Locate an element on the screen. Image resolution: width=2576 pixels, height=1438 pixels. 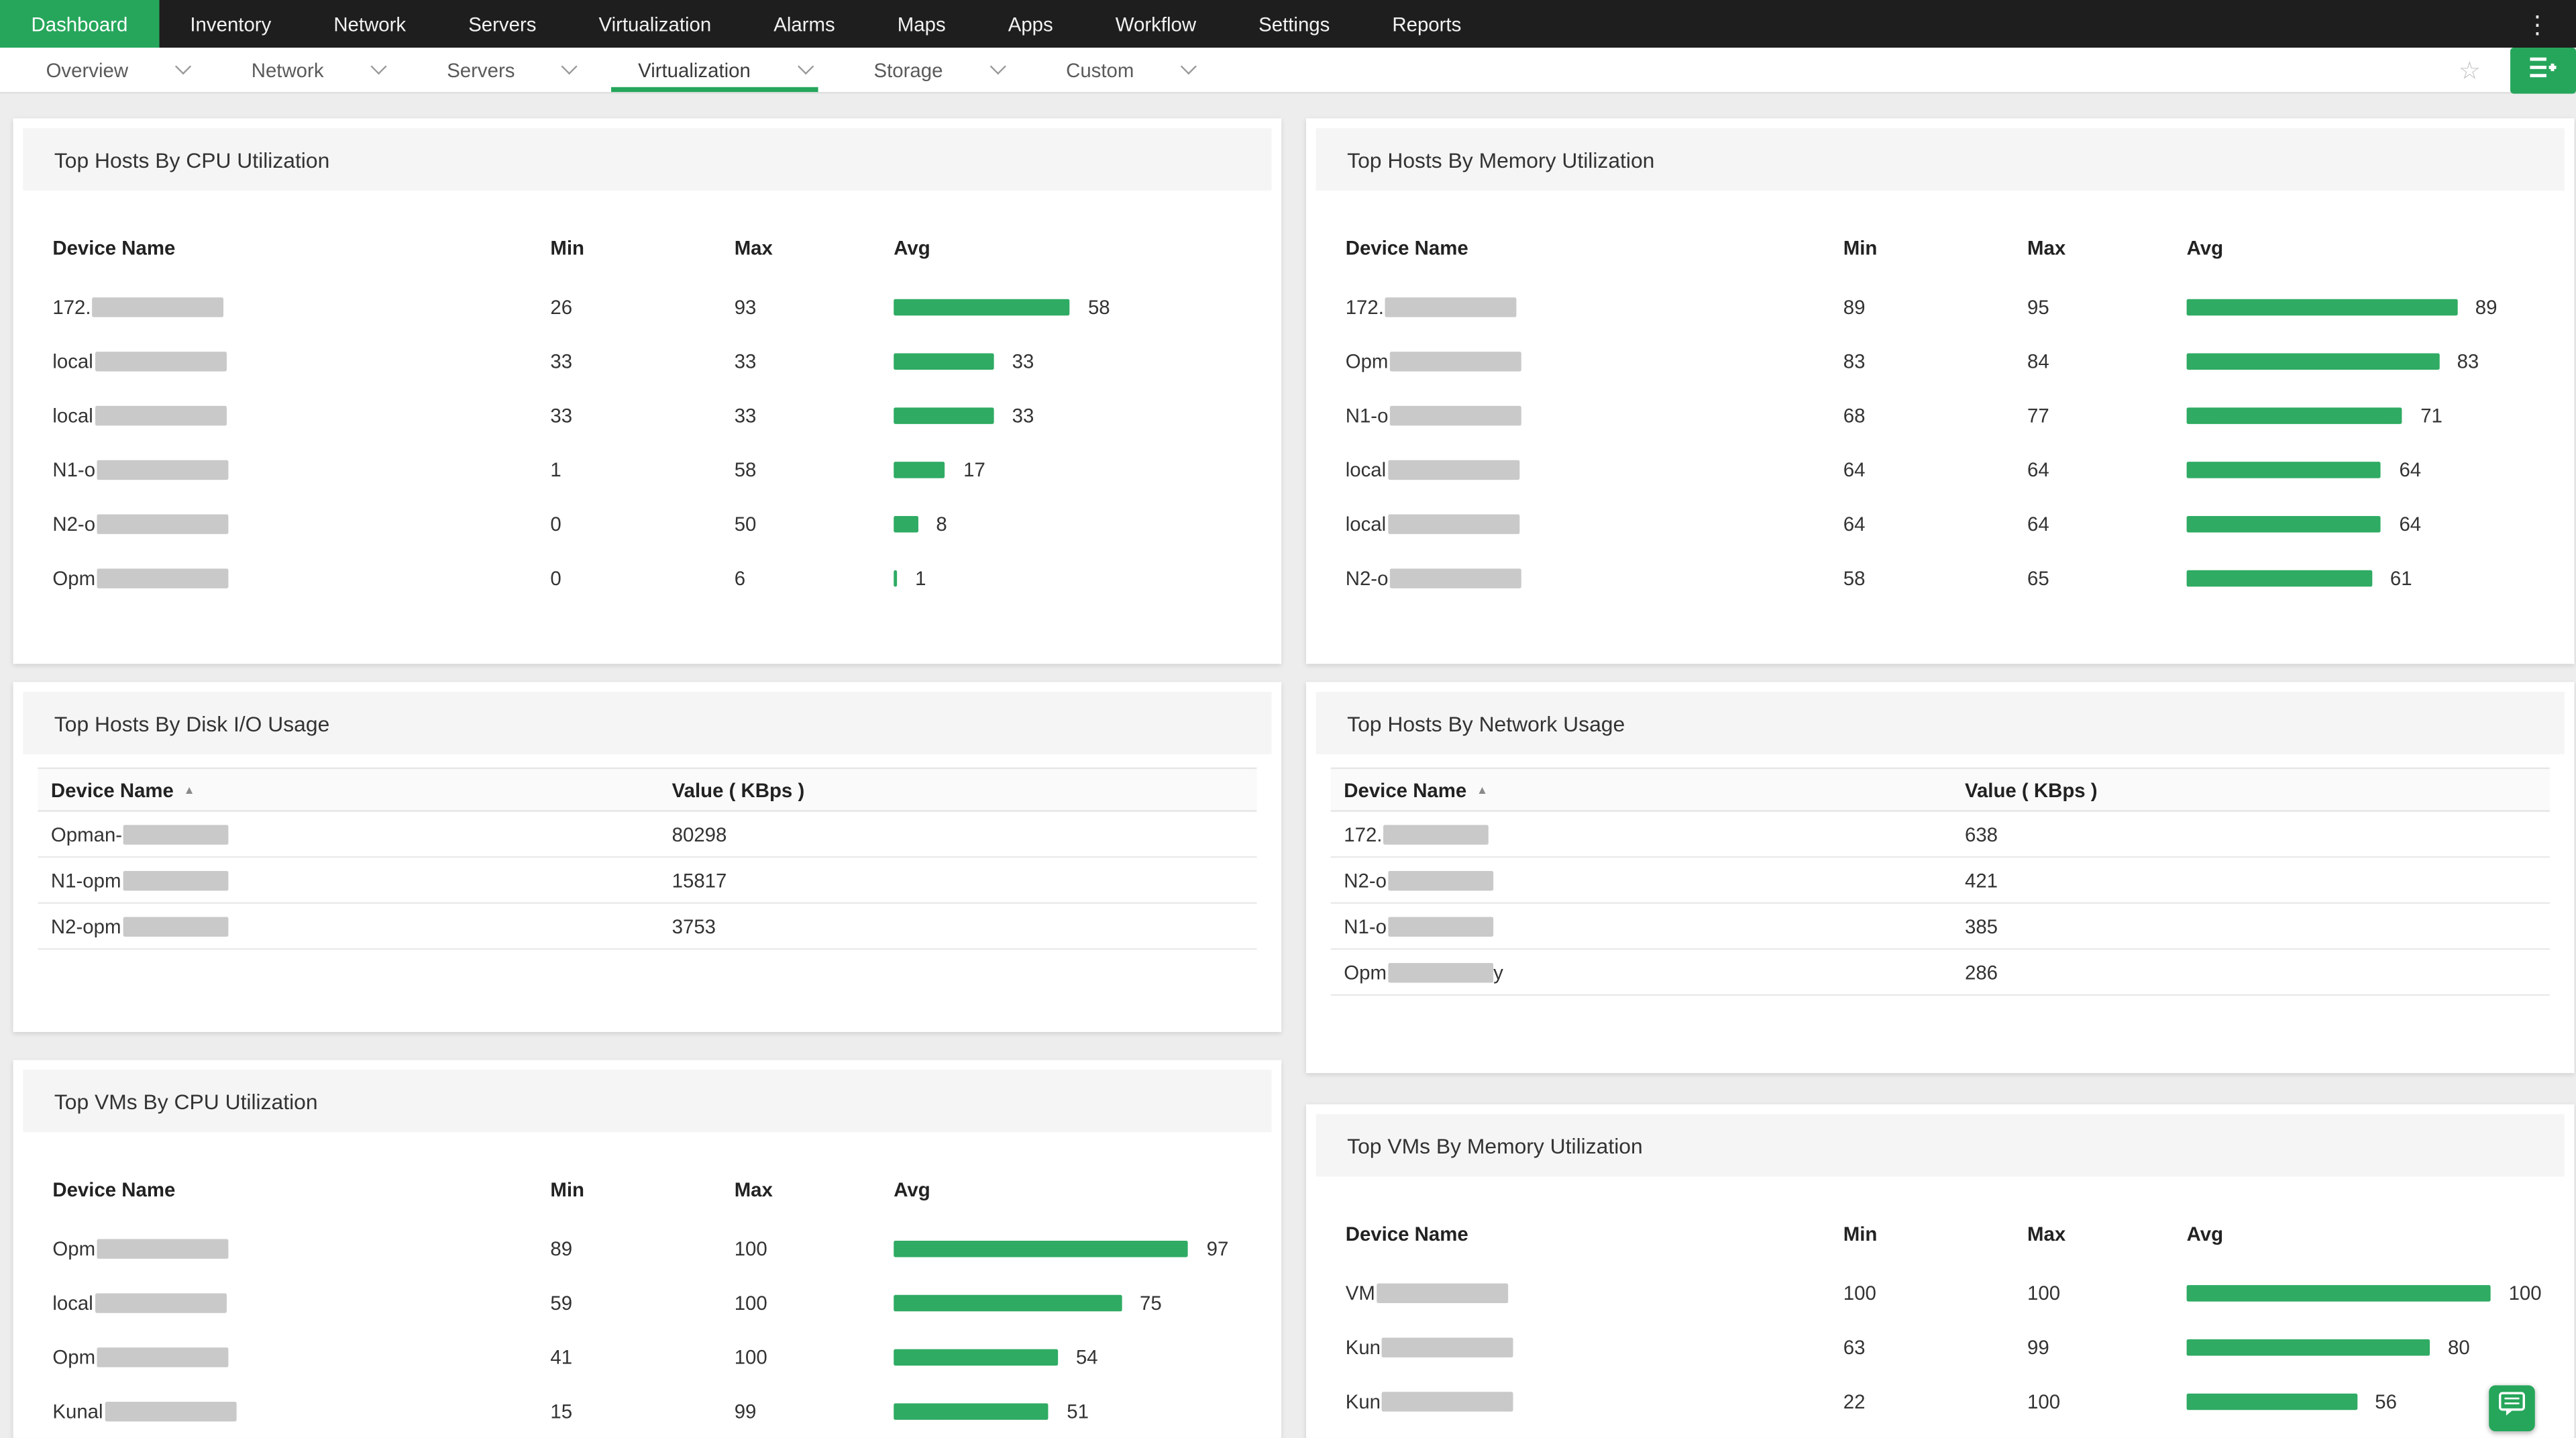
avg-bar-cell: 56 is located at coordinates (2360, 1401).